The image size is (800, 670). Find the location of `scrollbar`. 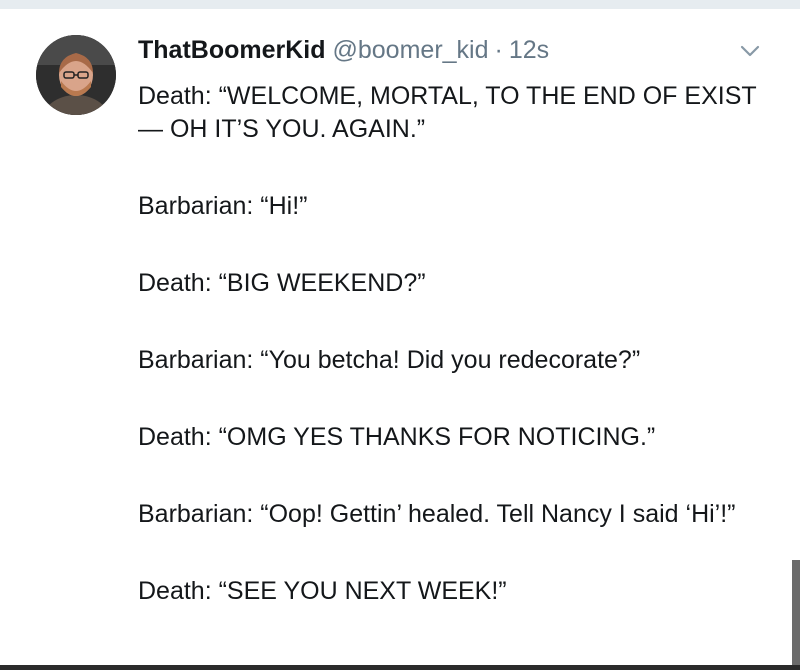

scrollbar is located at coordinates (796, 615).